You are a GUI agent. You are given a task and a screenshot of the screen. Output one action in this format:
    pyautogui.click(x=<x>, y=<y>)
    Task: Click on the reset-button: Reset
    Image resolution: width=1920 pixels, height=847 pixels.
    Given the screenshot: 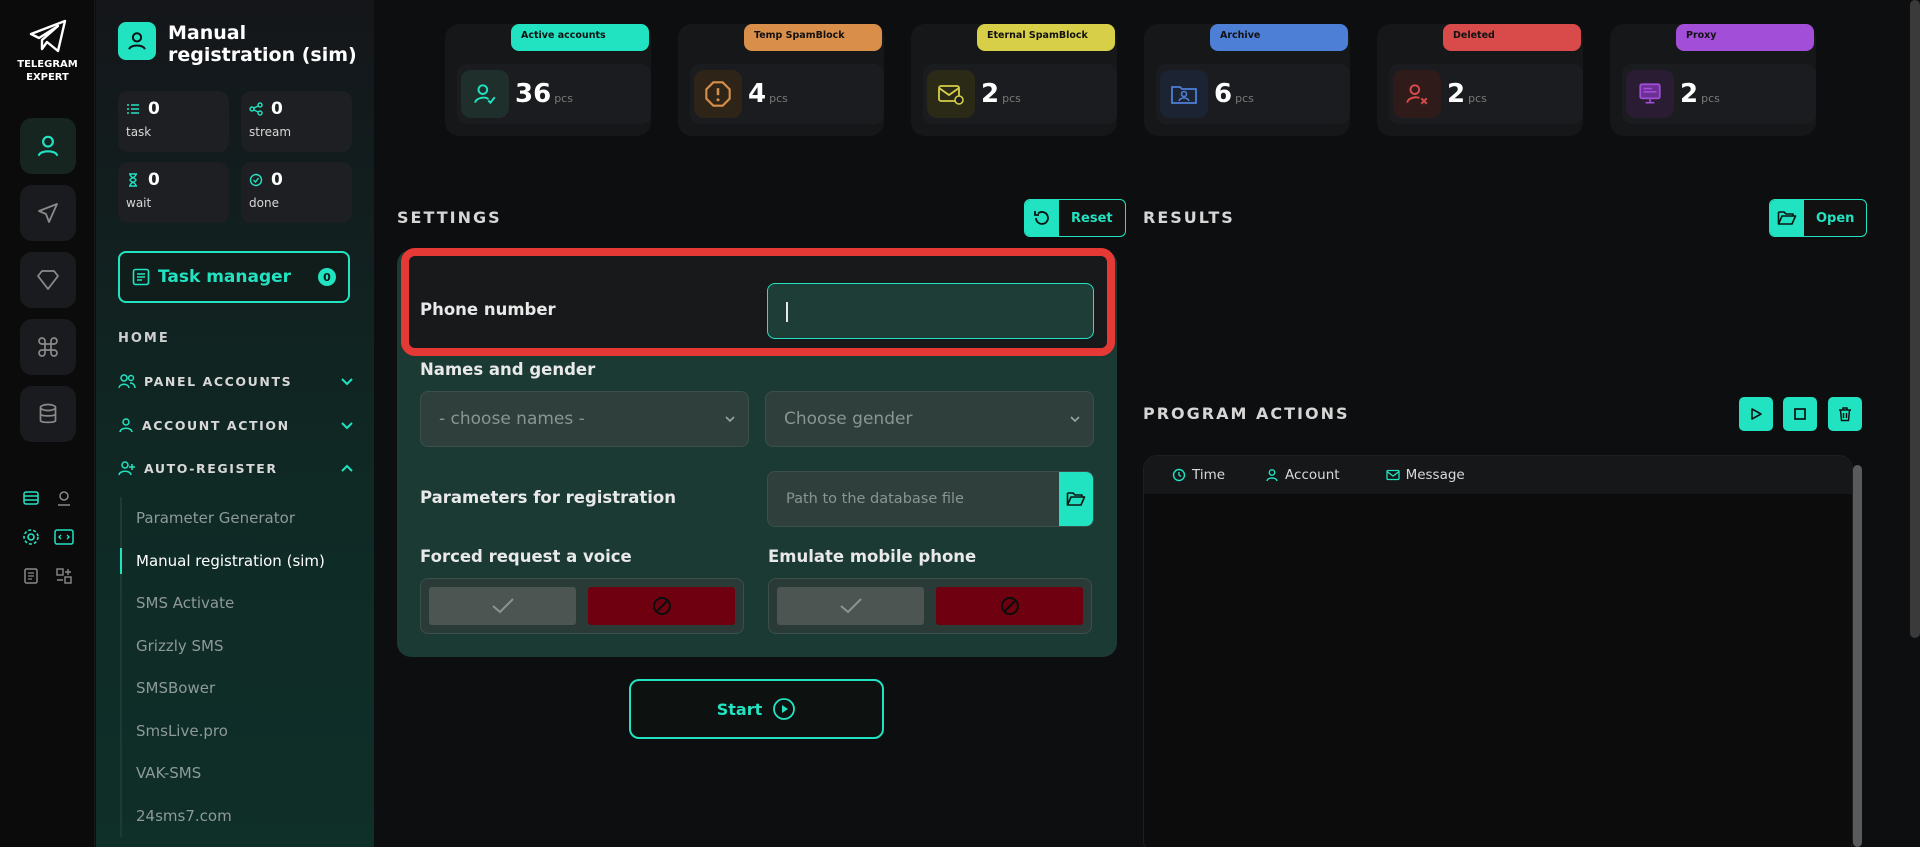 What is the action you would take?
    pyautogui.click(x=1075, y=218)
    